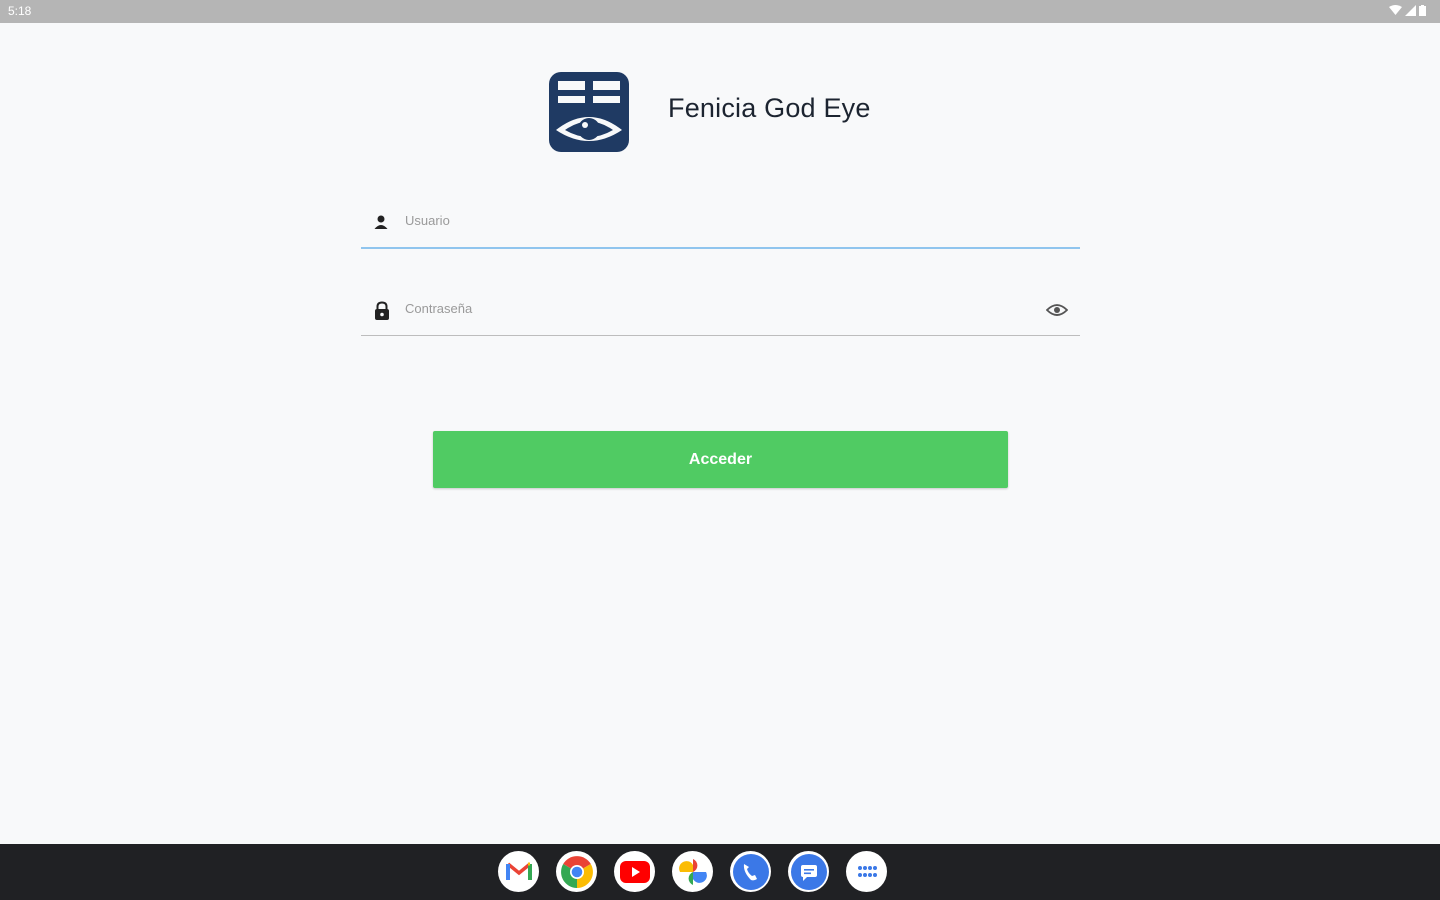 This screenshot has width=1440, height=900. I want to click on person-icon, so click(381, 224).